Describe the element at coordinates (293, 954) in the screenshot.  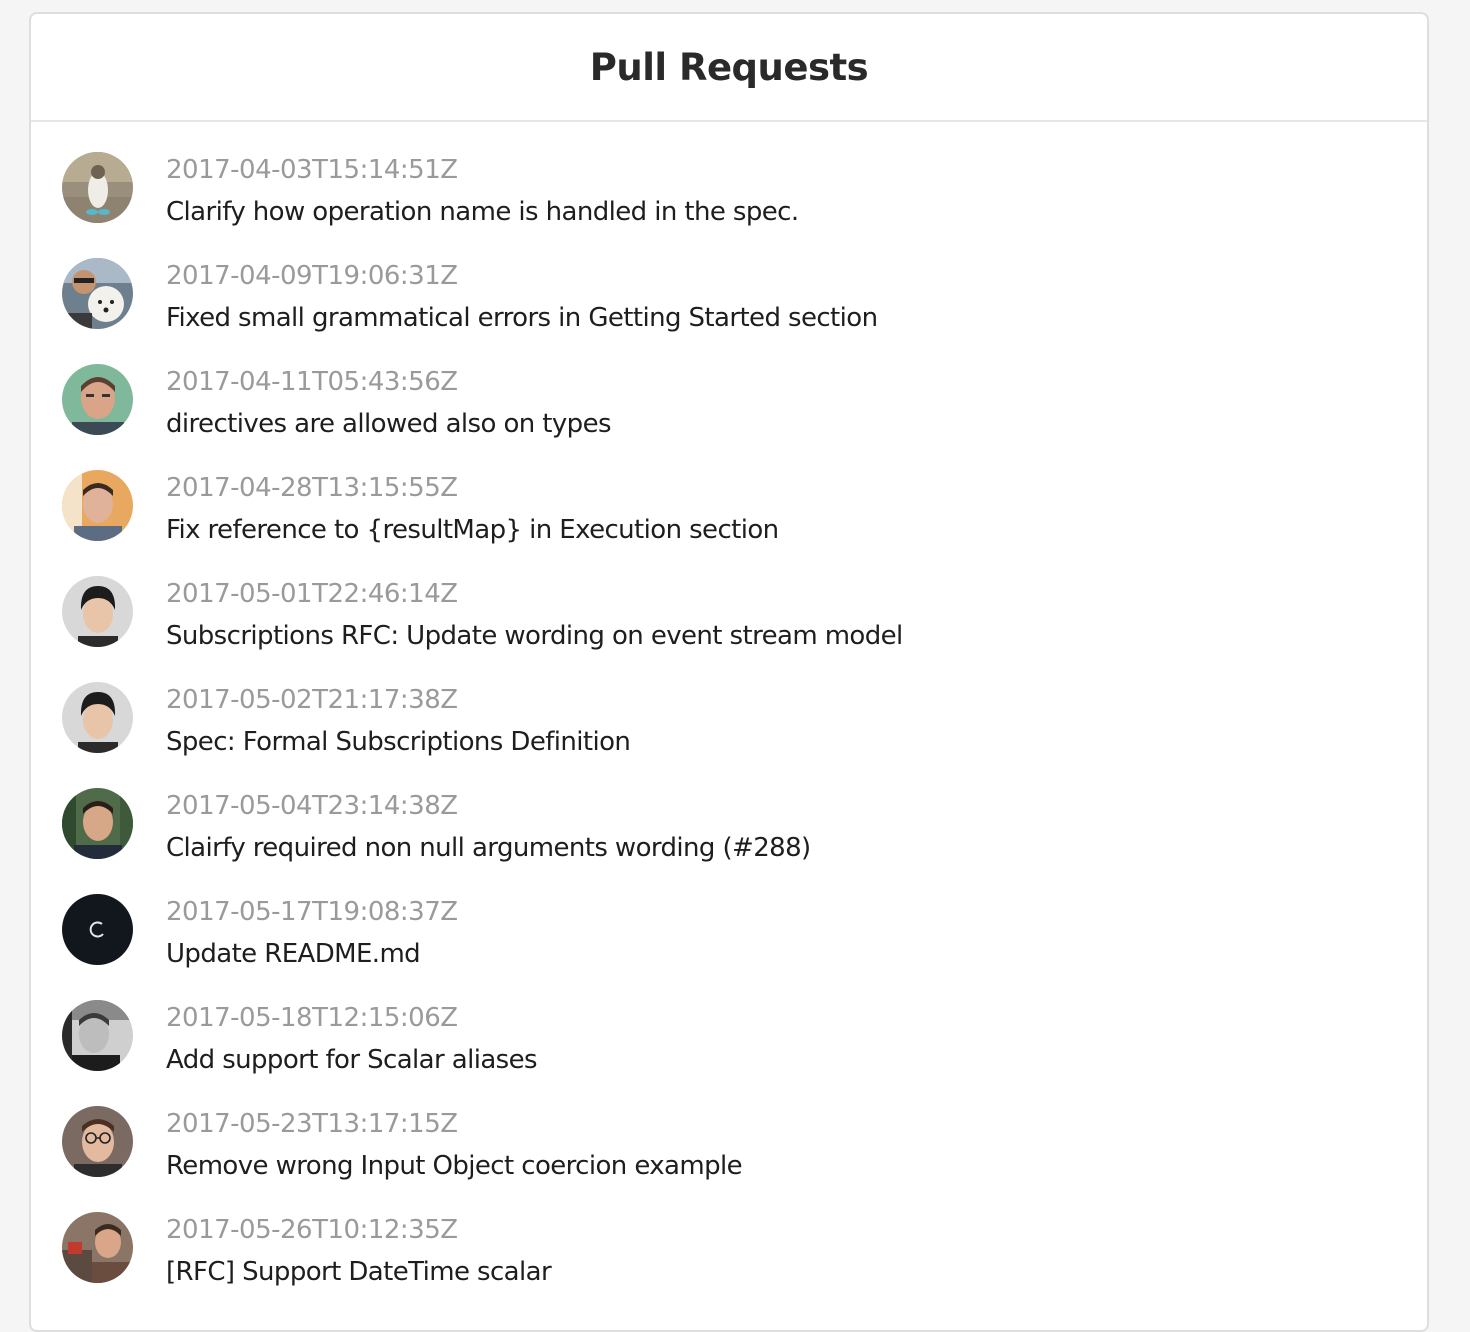
I see `pull-request-title: Update README.md` at that location.